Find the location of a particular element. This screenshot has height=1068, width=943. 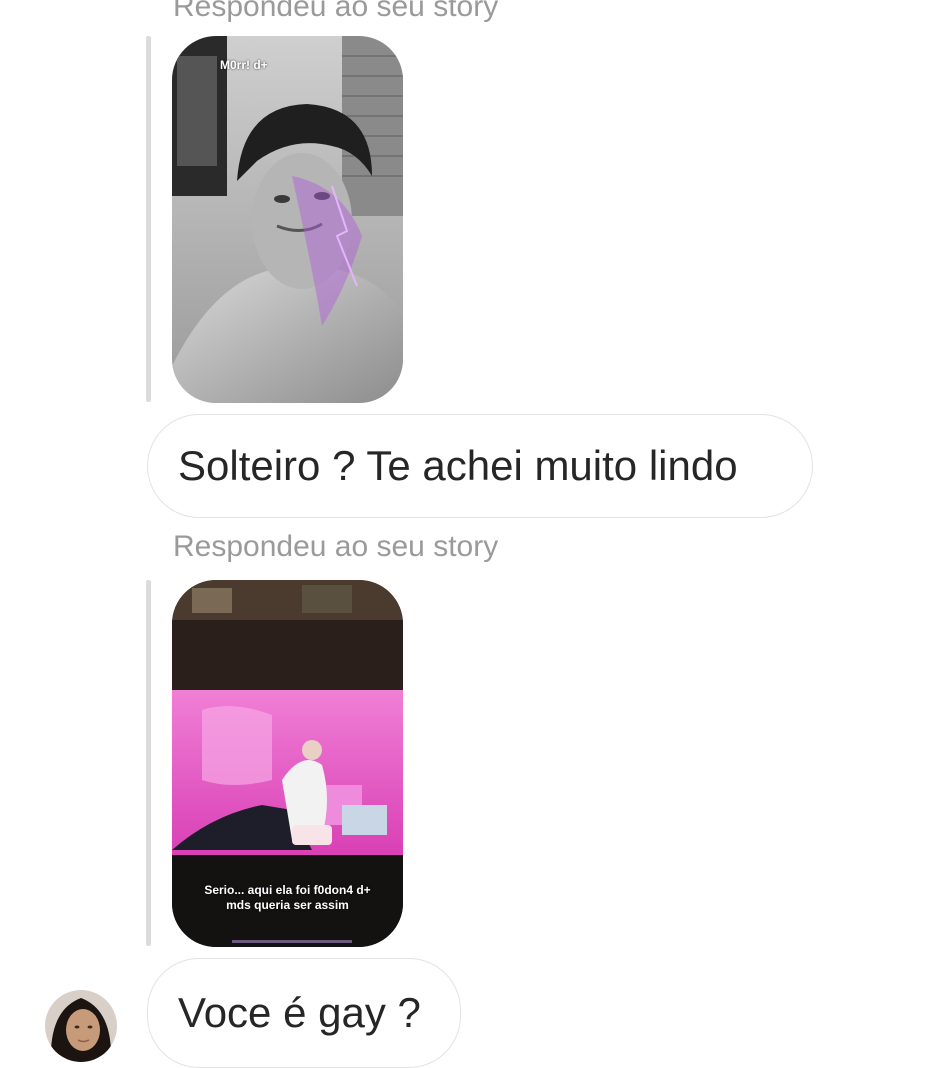

sender-avatar is located at coordinates (81, 1026).